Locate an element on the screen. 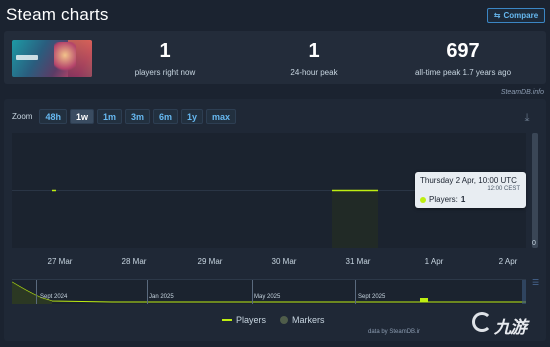  zoom-controls: Zoom 48h 1w 1m 3m 6m 1y max is located at coordinates (124, 116).